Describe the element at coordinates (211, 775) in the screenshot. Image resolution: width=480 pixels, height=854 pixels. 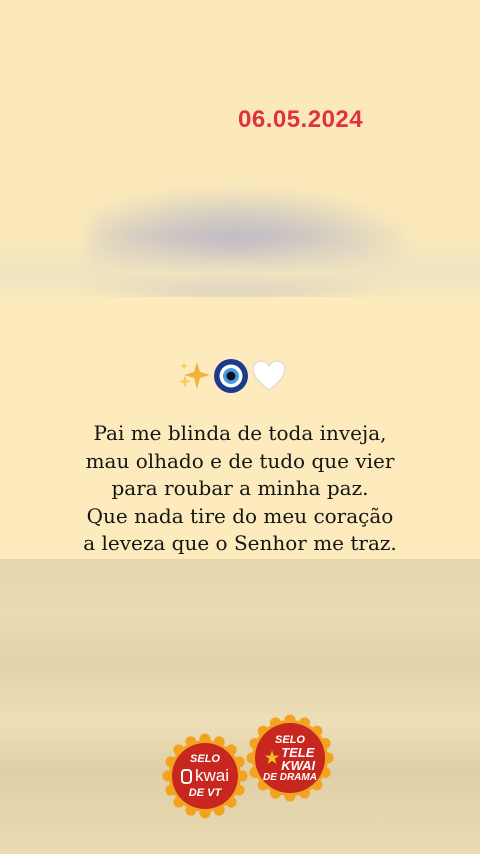
I see `badge-brand: kwai` at that location.